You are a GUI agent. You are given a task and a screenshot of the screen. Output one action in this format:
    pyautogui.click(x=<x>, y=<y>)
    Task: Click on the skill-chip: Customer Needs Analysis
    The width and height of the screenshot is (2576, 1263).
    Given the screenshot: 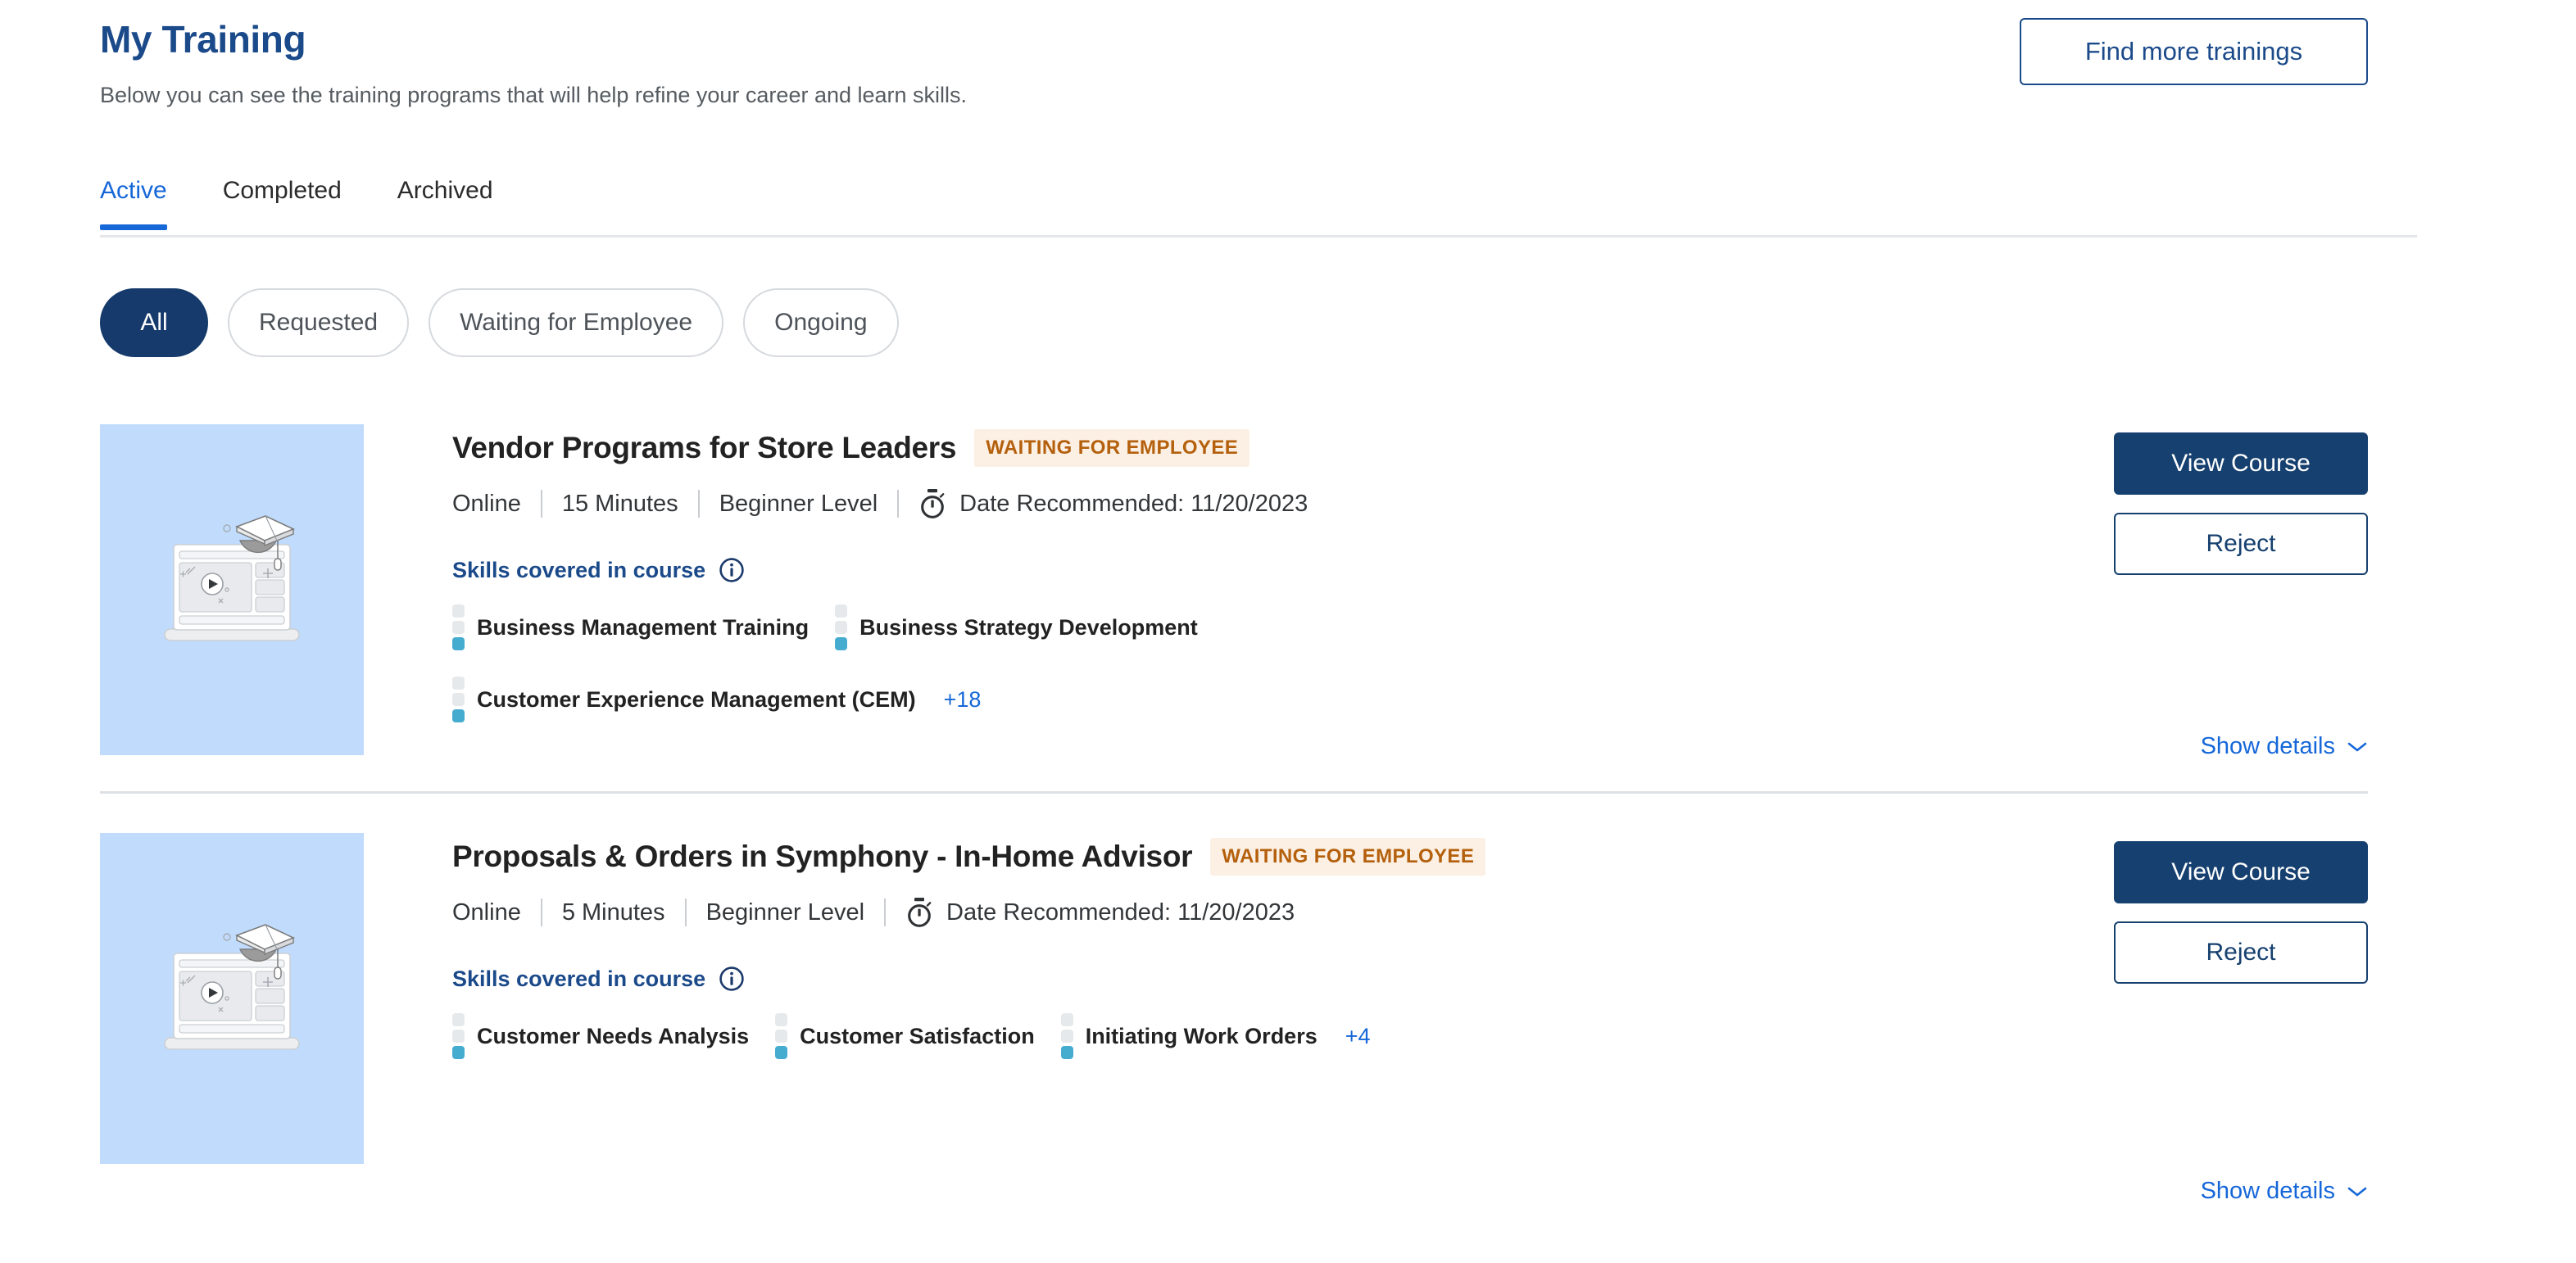 What is the action you would take?
    pyautogui.click(x=600, y=1036)
    